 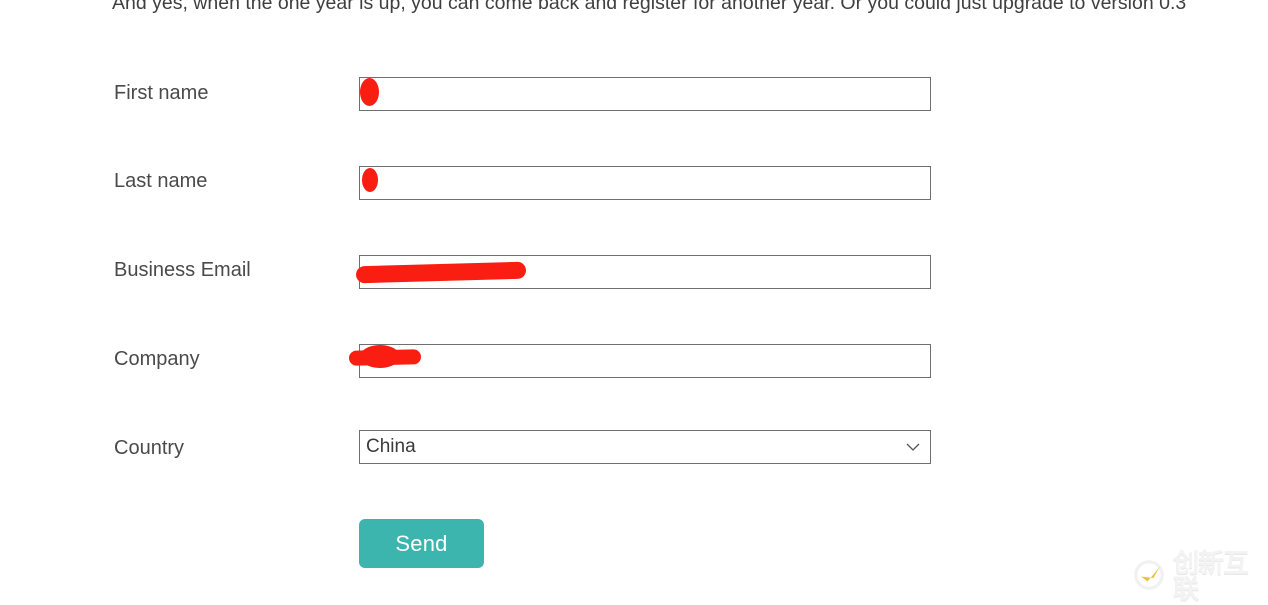 I want to click on label-first-name: First name, so click(x=161, y=93).